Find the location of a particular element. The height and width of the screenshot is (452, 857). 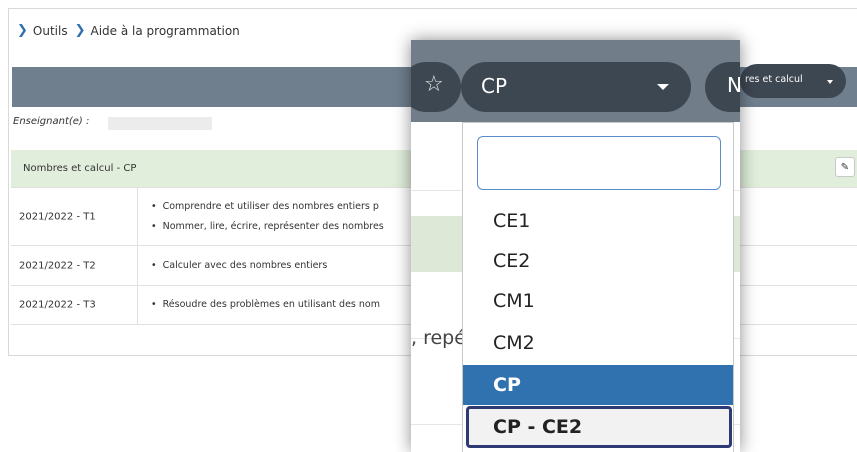

breadcrumb-outils: Outils is located at coordinates (50, 31).